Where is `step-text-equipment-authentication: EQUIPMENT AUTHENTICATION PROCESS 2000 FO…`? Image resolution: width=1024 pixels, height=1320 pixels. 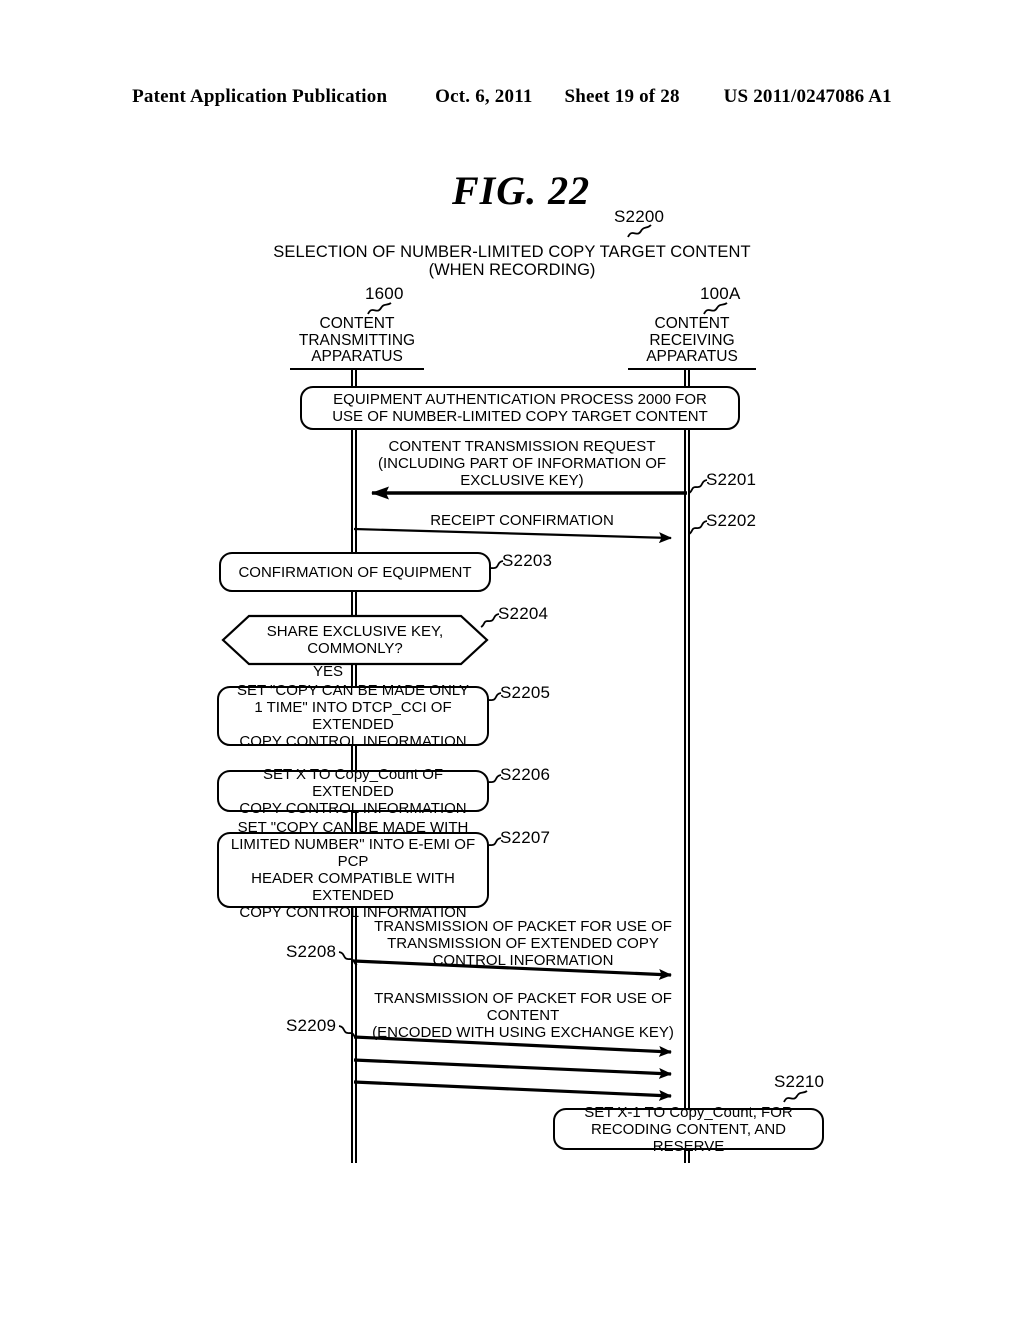 step-text-equipment-authentication: EQUIPMENT AUTHENTICATION PROCESS 2000 FO… is located at coordinates (520, 408).